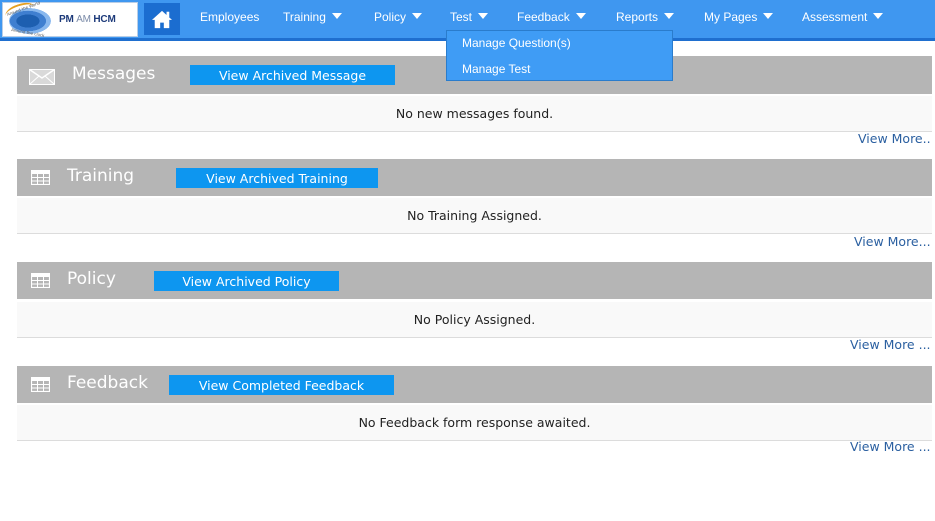 This screenshot has height=521, width=935. I want to click on menu-item-manage-questions: Manage Question(s), so click(516, 43).